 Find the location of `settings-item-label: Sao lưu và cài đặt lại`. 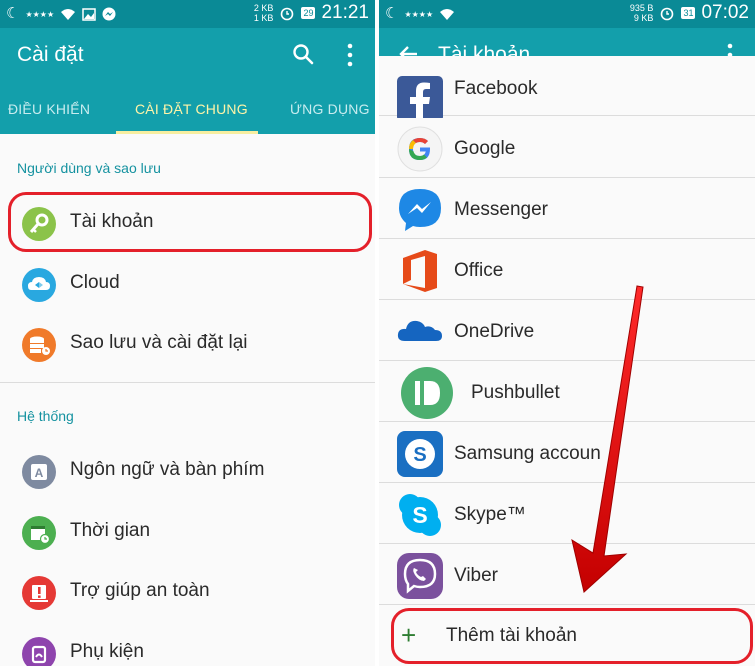

settings-item-label: Sao lưu và cài đặt lại is located at coordinates (159, 342).